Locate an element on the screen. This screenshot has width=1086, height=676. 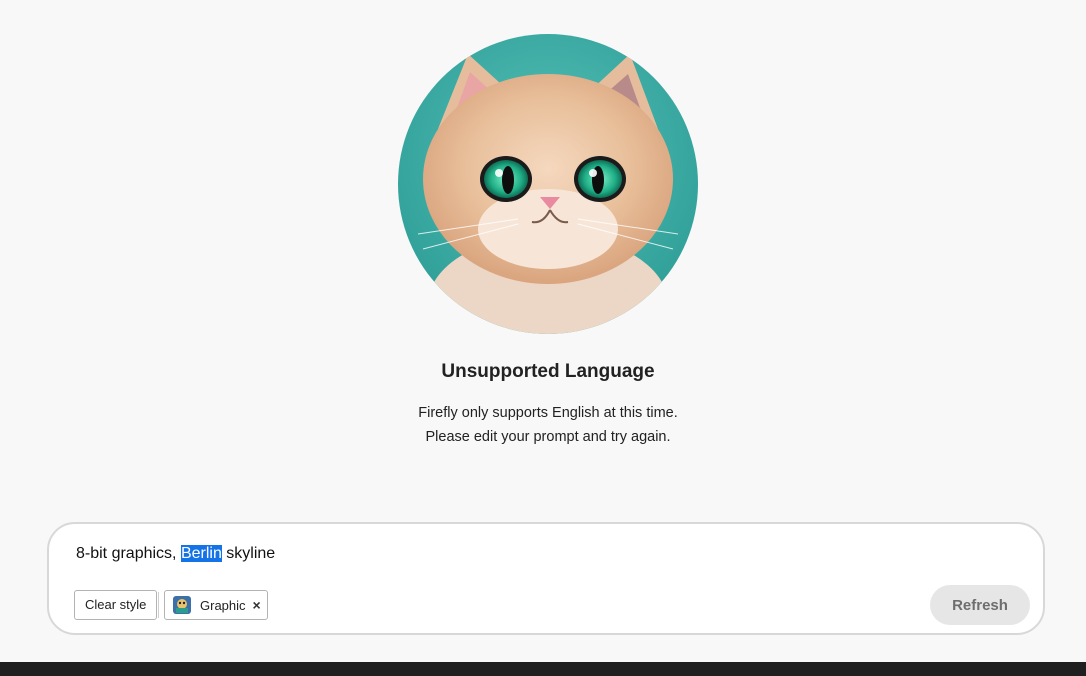
graphic-style-thumbnail-icon is located at coordinates (182, 605).